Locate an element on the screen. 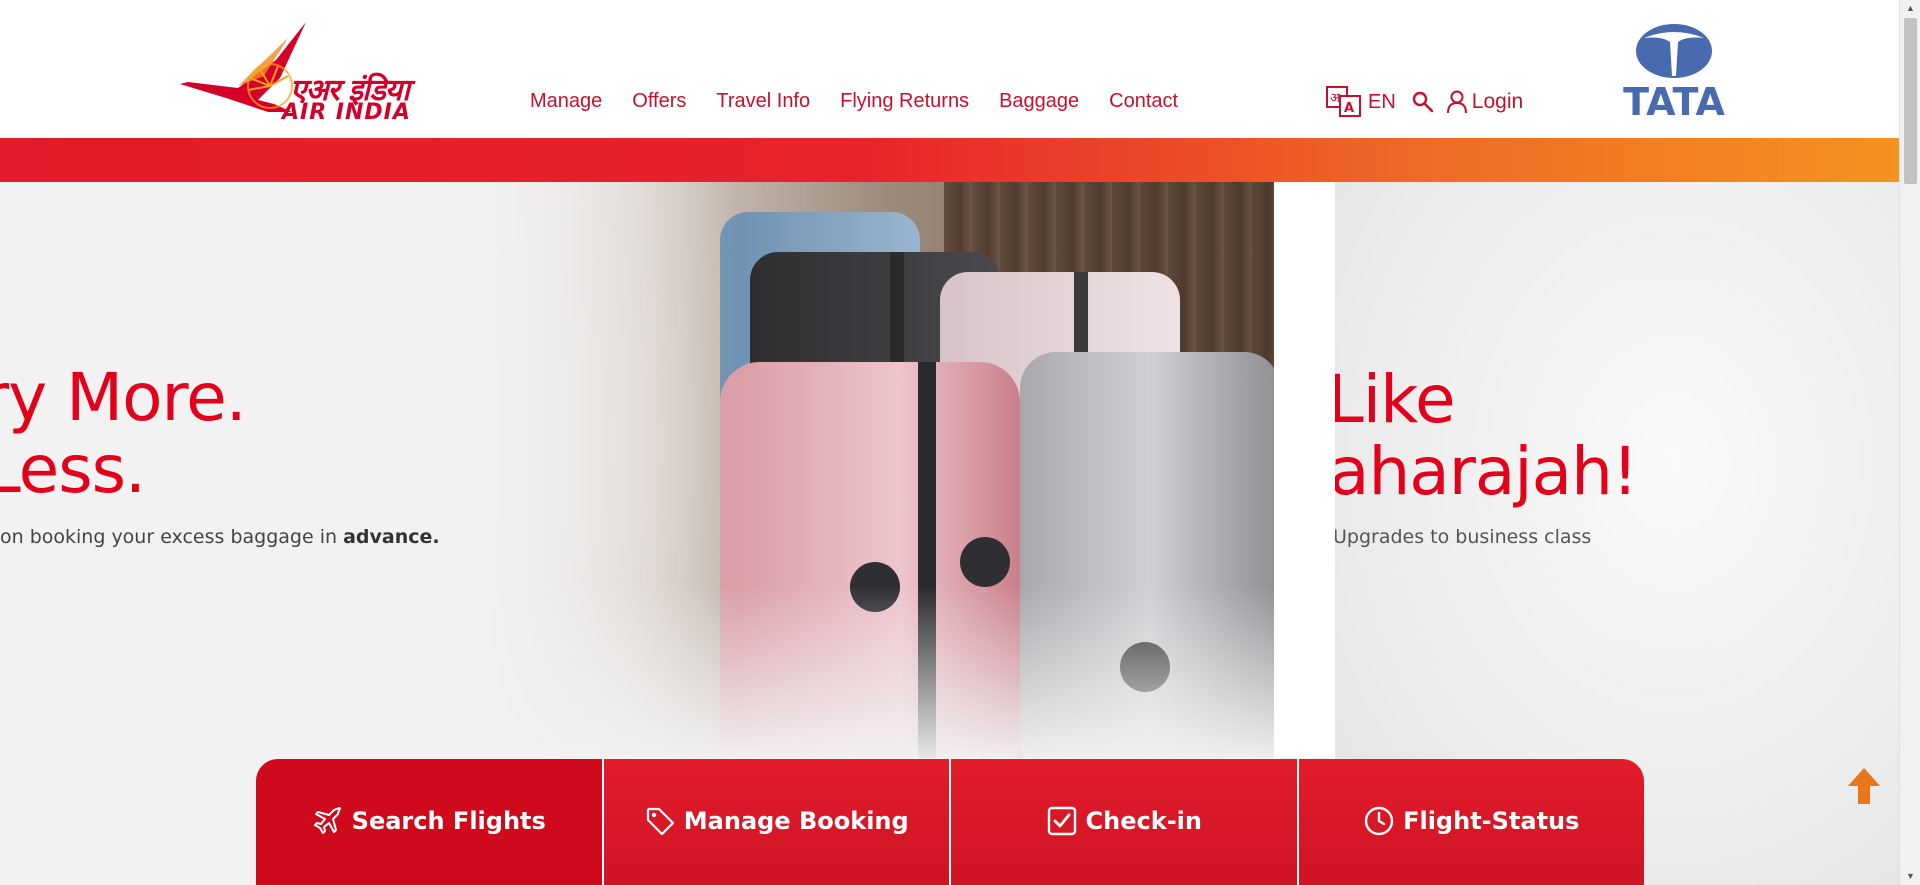 The height and width of the screenshot is (885, 1920). slide-headline: Like aharajah! is located at coordinates (1486, 435).